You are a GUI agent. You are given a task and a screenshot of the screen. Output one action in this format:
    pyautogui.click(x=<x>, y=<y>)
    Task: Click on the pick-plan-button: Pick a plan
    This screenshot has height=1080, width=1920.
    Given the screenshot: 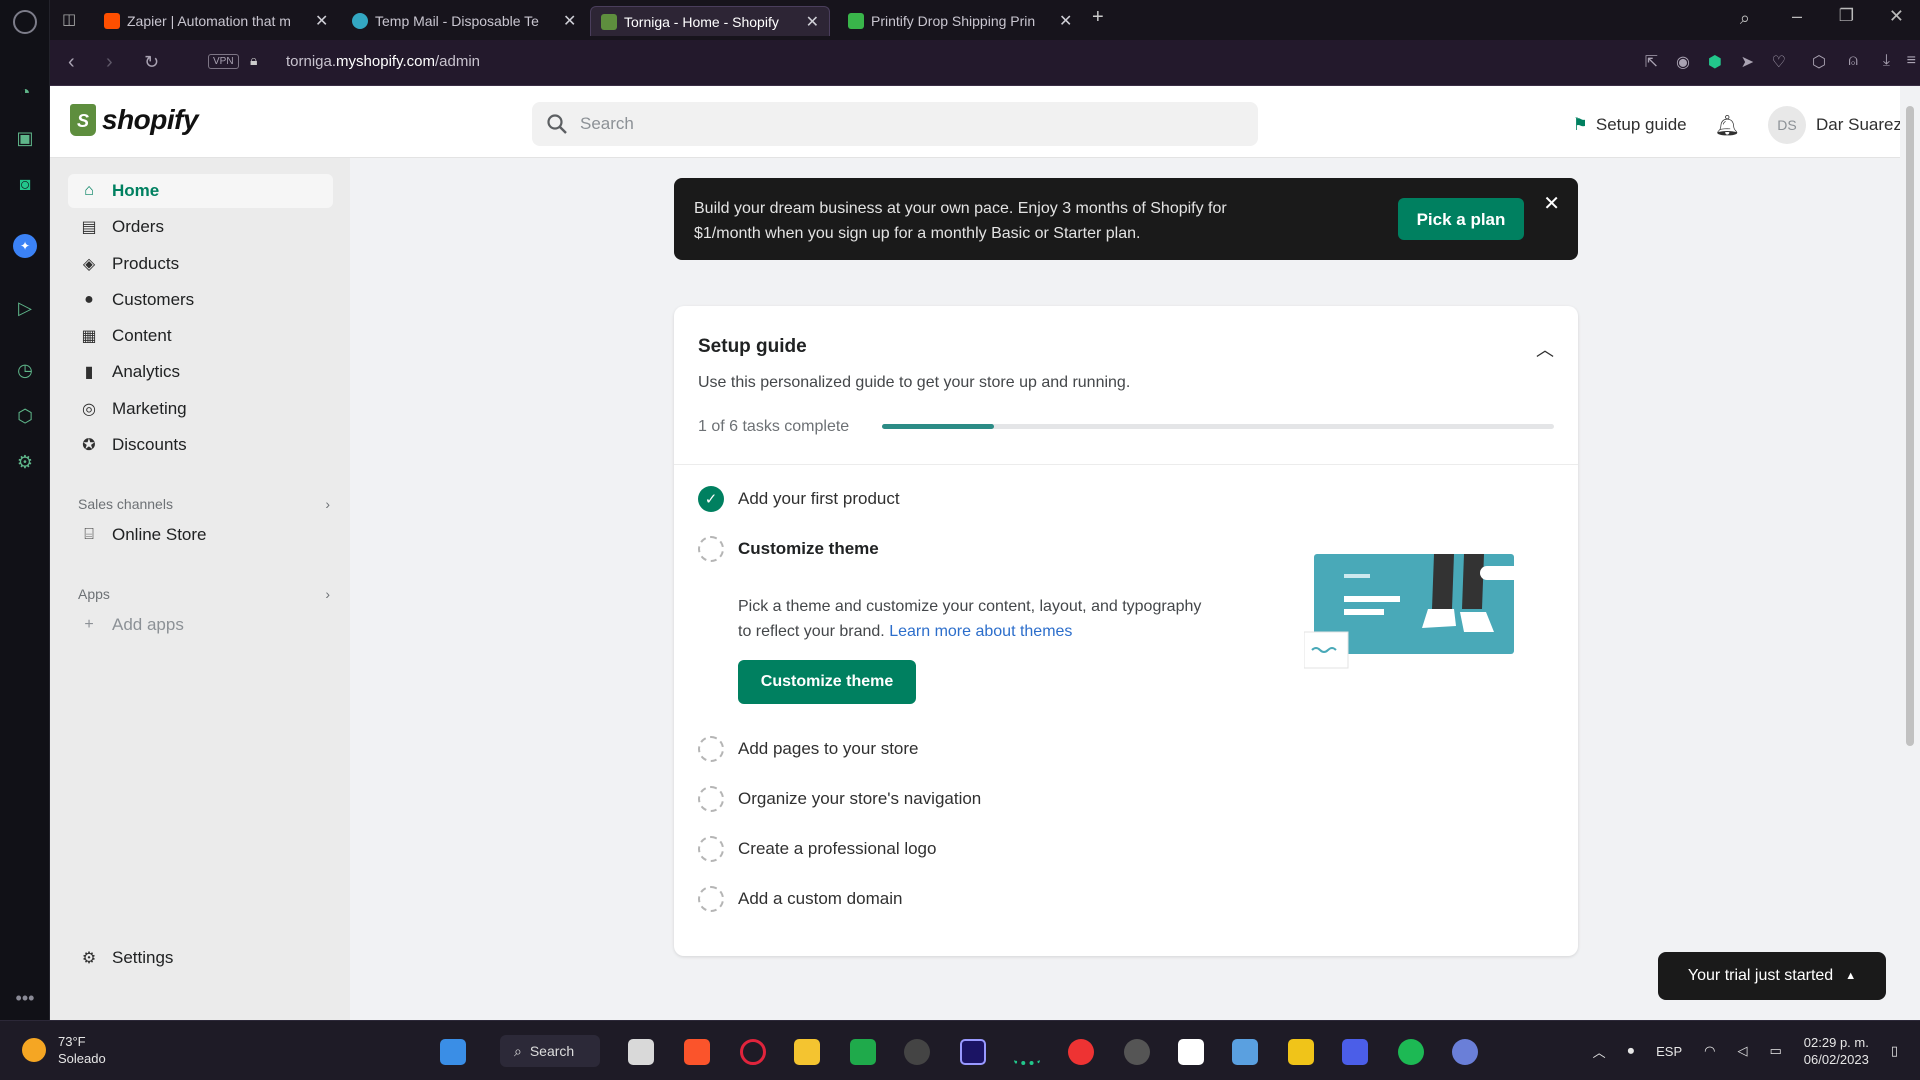 What is the action you would take?
    pyautogui.click(x=1461, y=219)
    